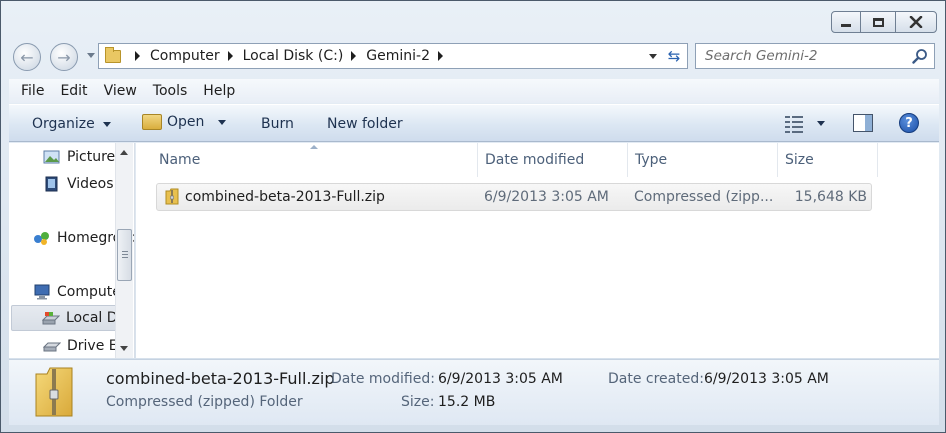 The image size is (946, 433). What do you see at coordinates (124, 348) in the screenshot?
I see `scroll-down-icon` at bounding box center [124, 348].